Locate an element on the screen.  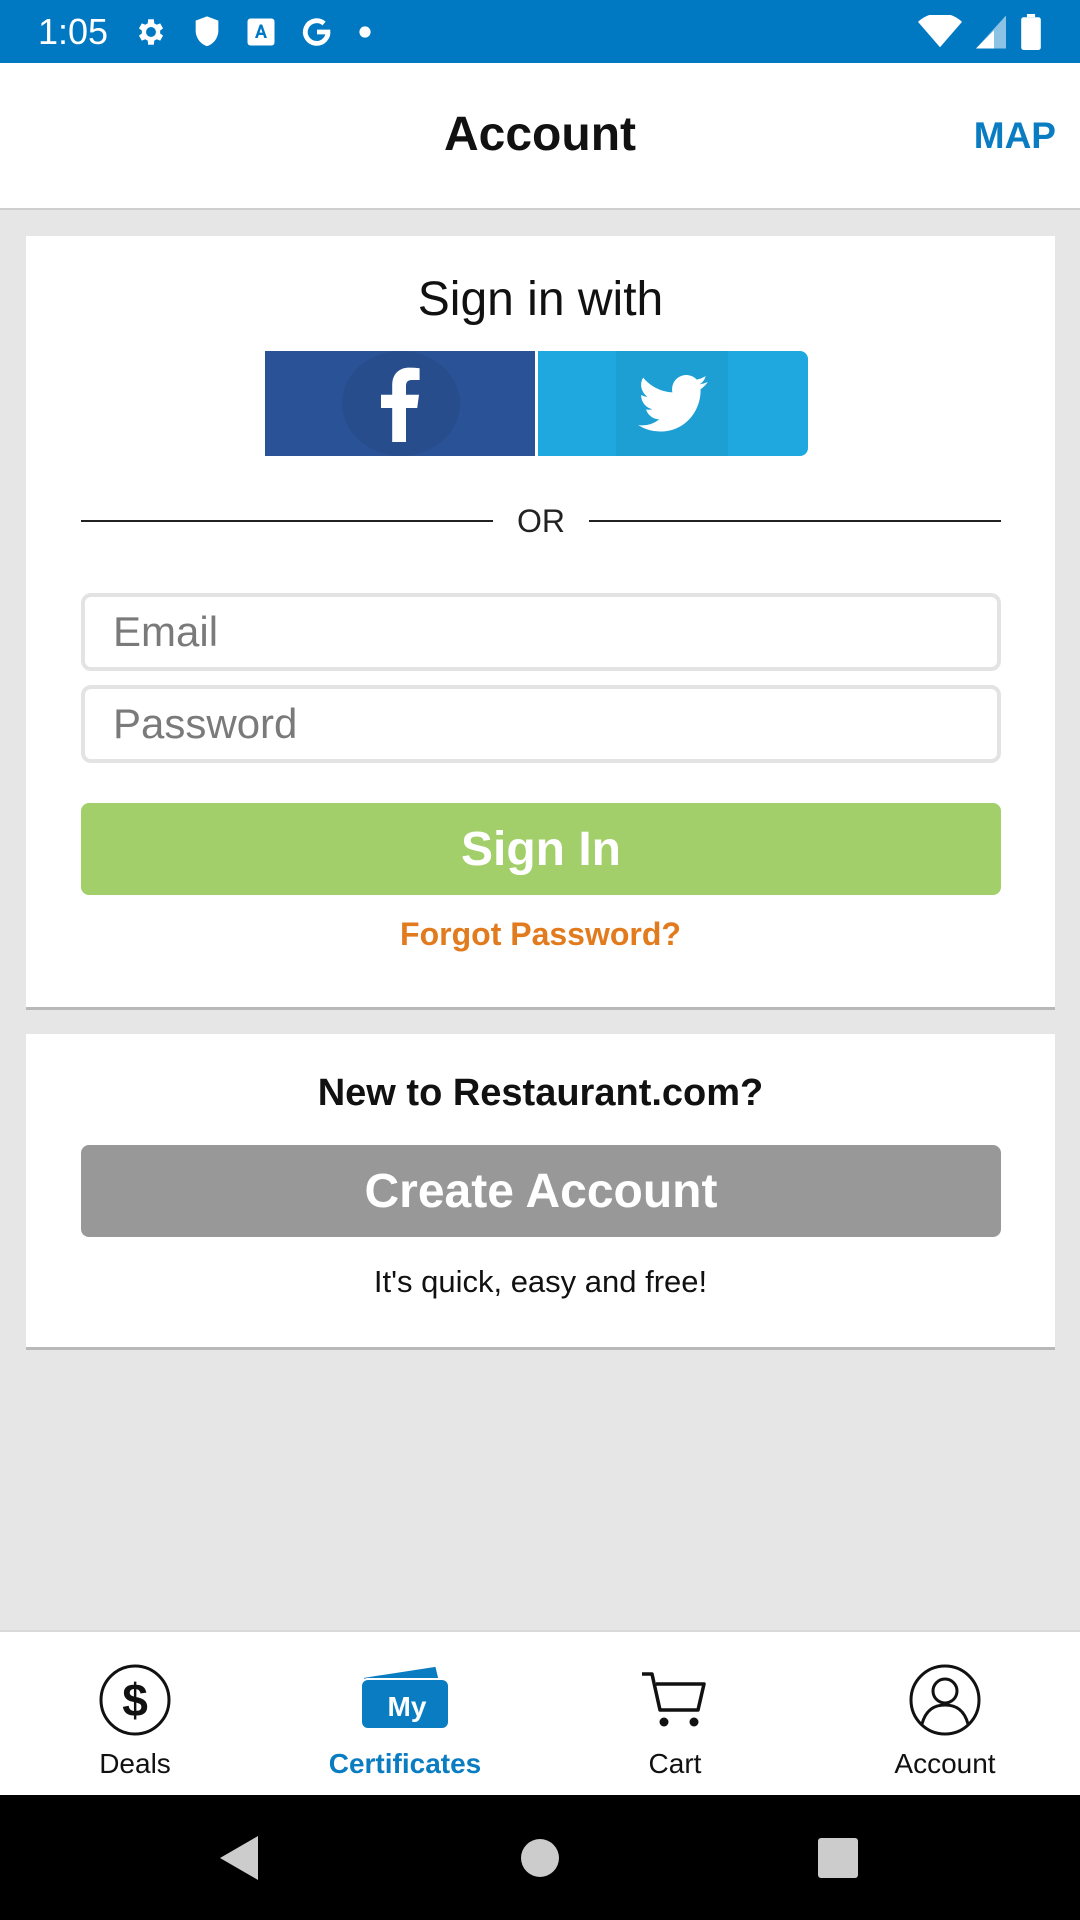
status-icons-left is located at coordinates (253, 32).